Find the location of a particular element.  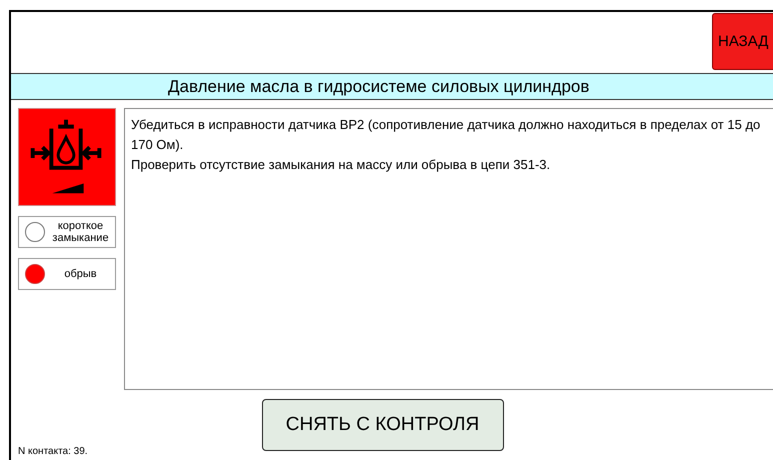

remove-from-control-button: СНЯТЬ С КОНТРОЛЯ is located at coordinates (383, 425).